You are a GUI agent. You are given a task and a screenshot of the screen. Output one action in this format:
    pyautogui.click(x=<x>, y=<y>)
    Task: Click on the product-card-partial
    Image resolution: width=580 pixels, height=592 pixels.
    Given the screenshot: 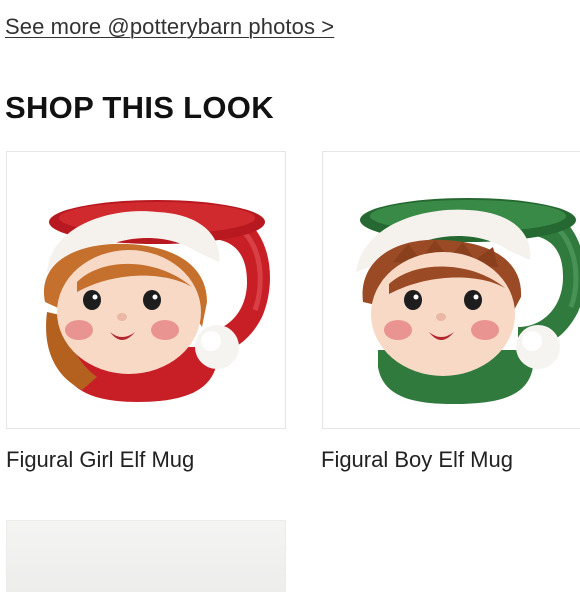 What is the action you would take?
    pyautogui.click(x=146, y=556)
    